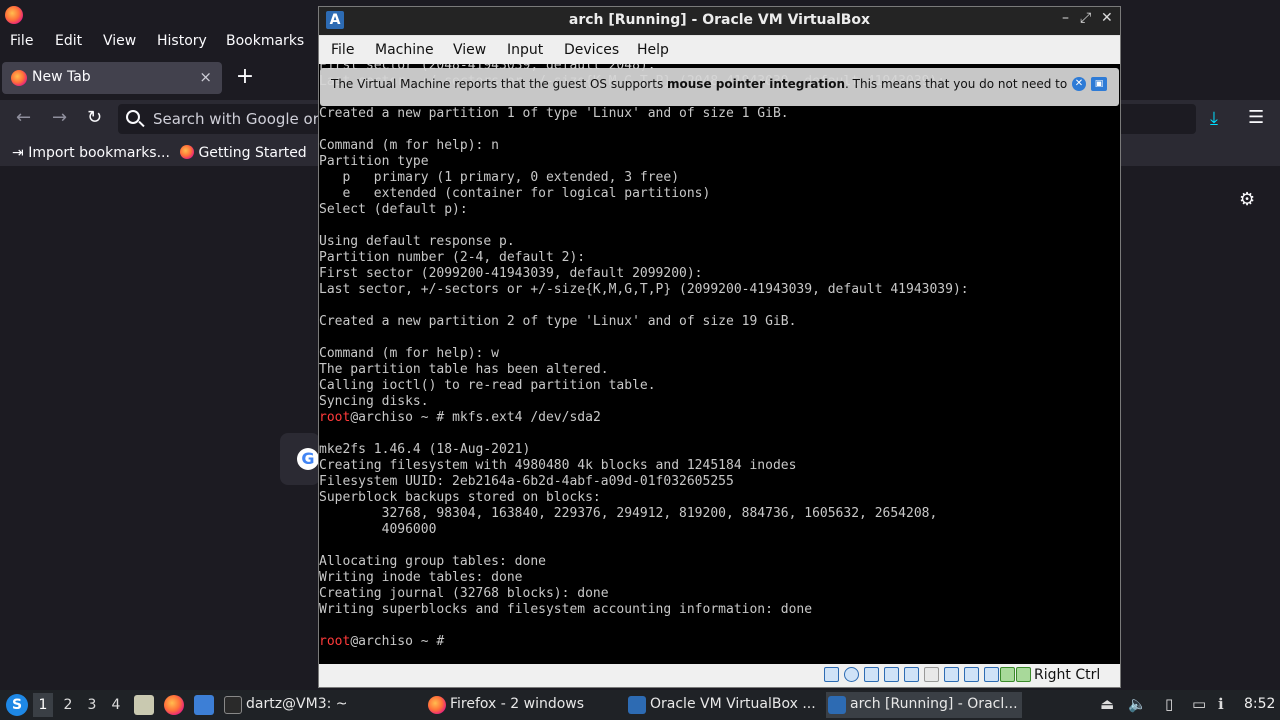 This screenshot has width=1280, height=720. What do you see at coordinates (61, 77) in the screenshot?
I see `tab-label: New Tab` at bounding box center [61, 77].